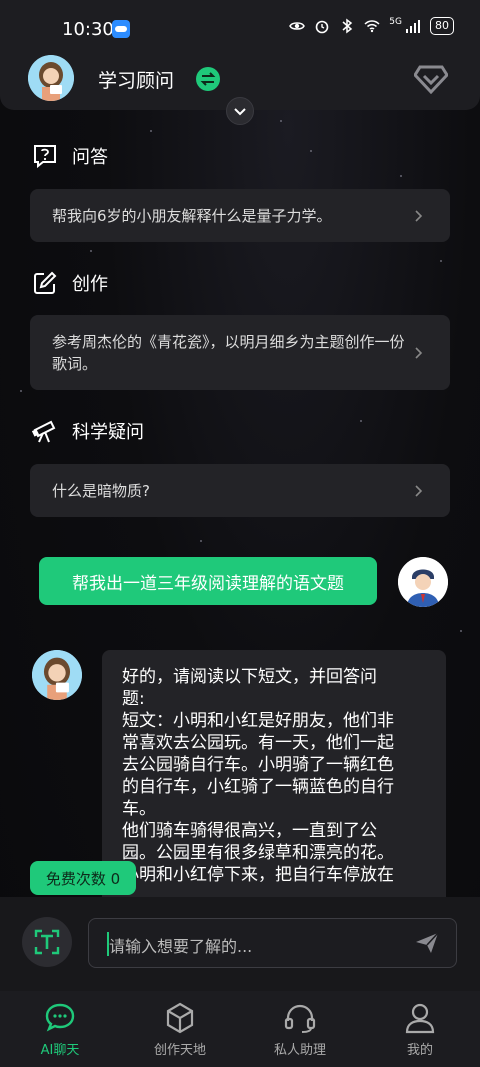 Image resolution: width=480 pixels, height=1067 pixels. What do you see at coordinates (45, 282) in the screenshot?
I see `edit-icon` at bounding box center [45, 282].